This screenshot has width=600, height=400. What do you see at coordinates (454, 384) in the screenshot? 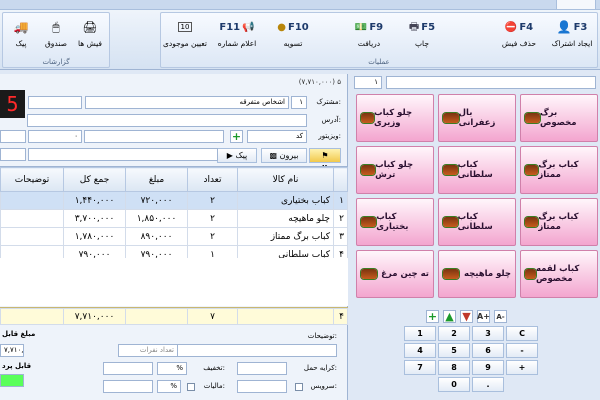
I see `key-0: 0` at bounding box center [454, 384].